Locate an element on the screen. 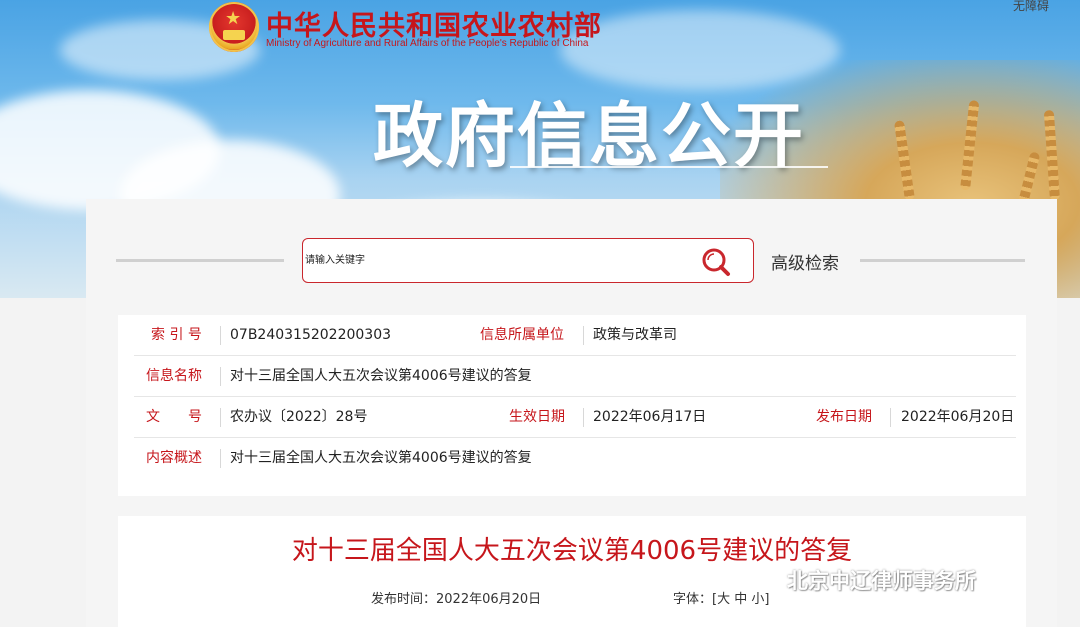 The image size is (1080, 627). unit-label: 信息所属单位 is located at coordinates (522, 335).